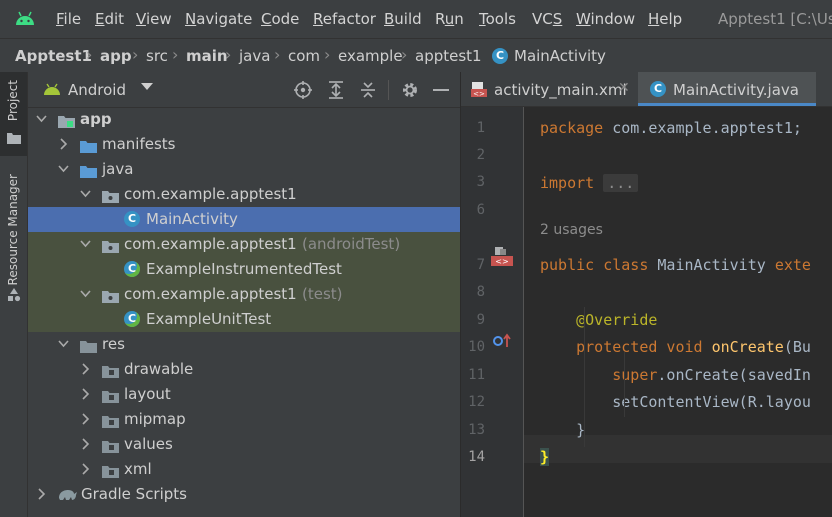 This screenshot has height=517, width=832. What do you see at coordinates (547, 19) in the screenshot?
I see `menu-vcs: VCS` at bounding box center [547, 19].